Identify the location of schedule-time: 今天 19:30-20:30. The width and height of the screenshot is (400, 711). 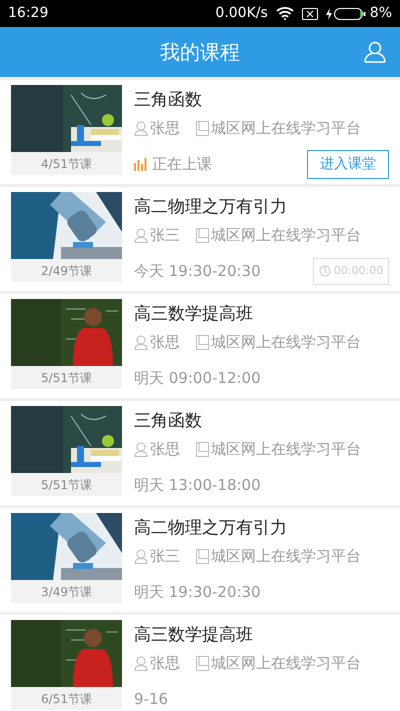
(197, 271).